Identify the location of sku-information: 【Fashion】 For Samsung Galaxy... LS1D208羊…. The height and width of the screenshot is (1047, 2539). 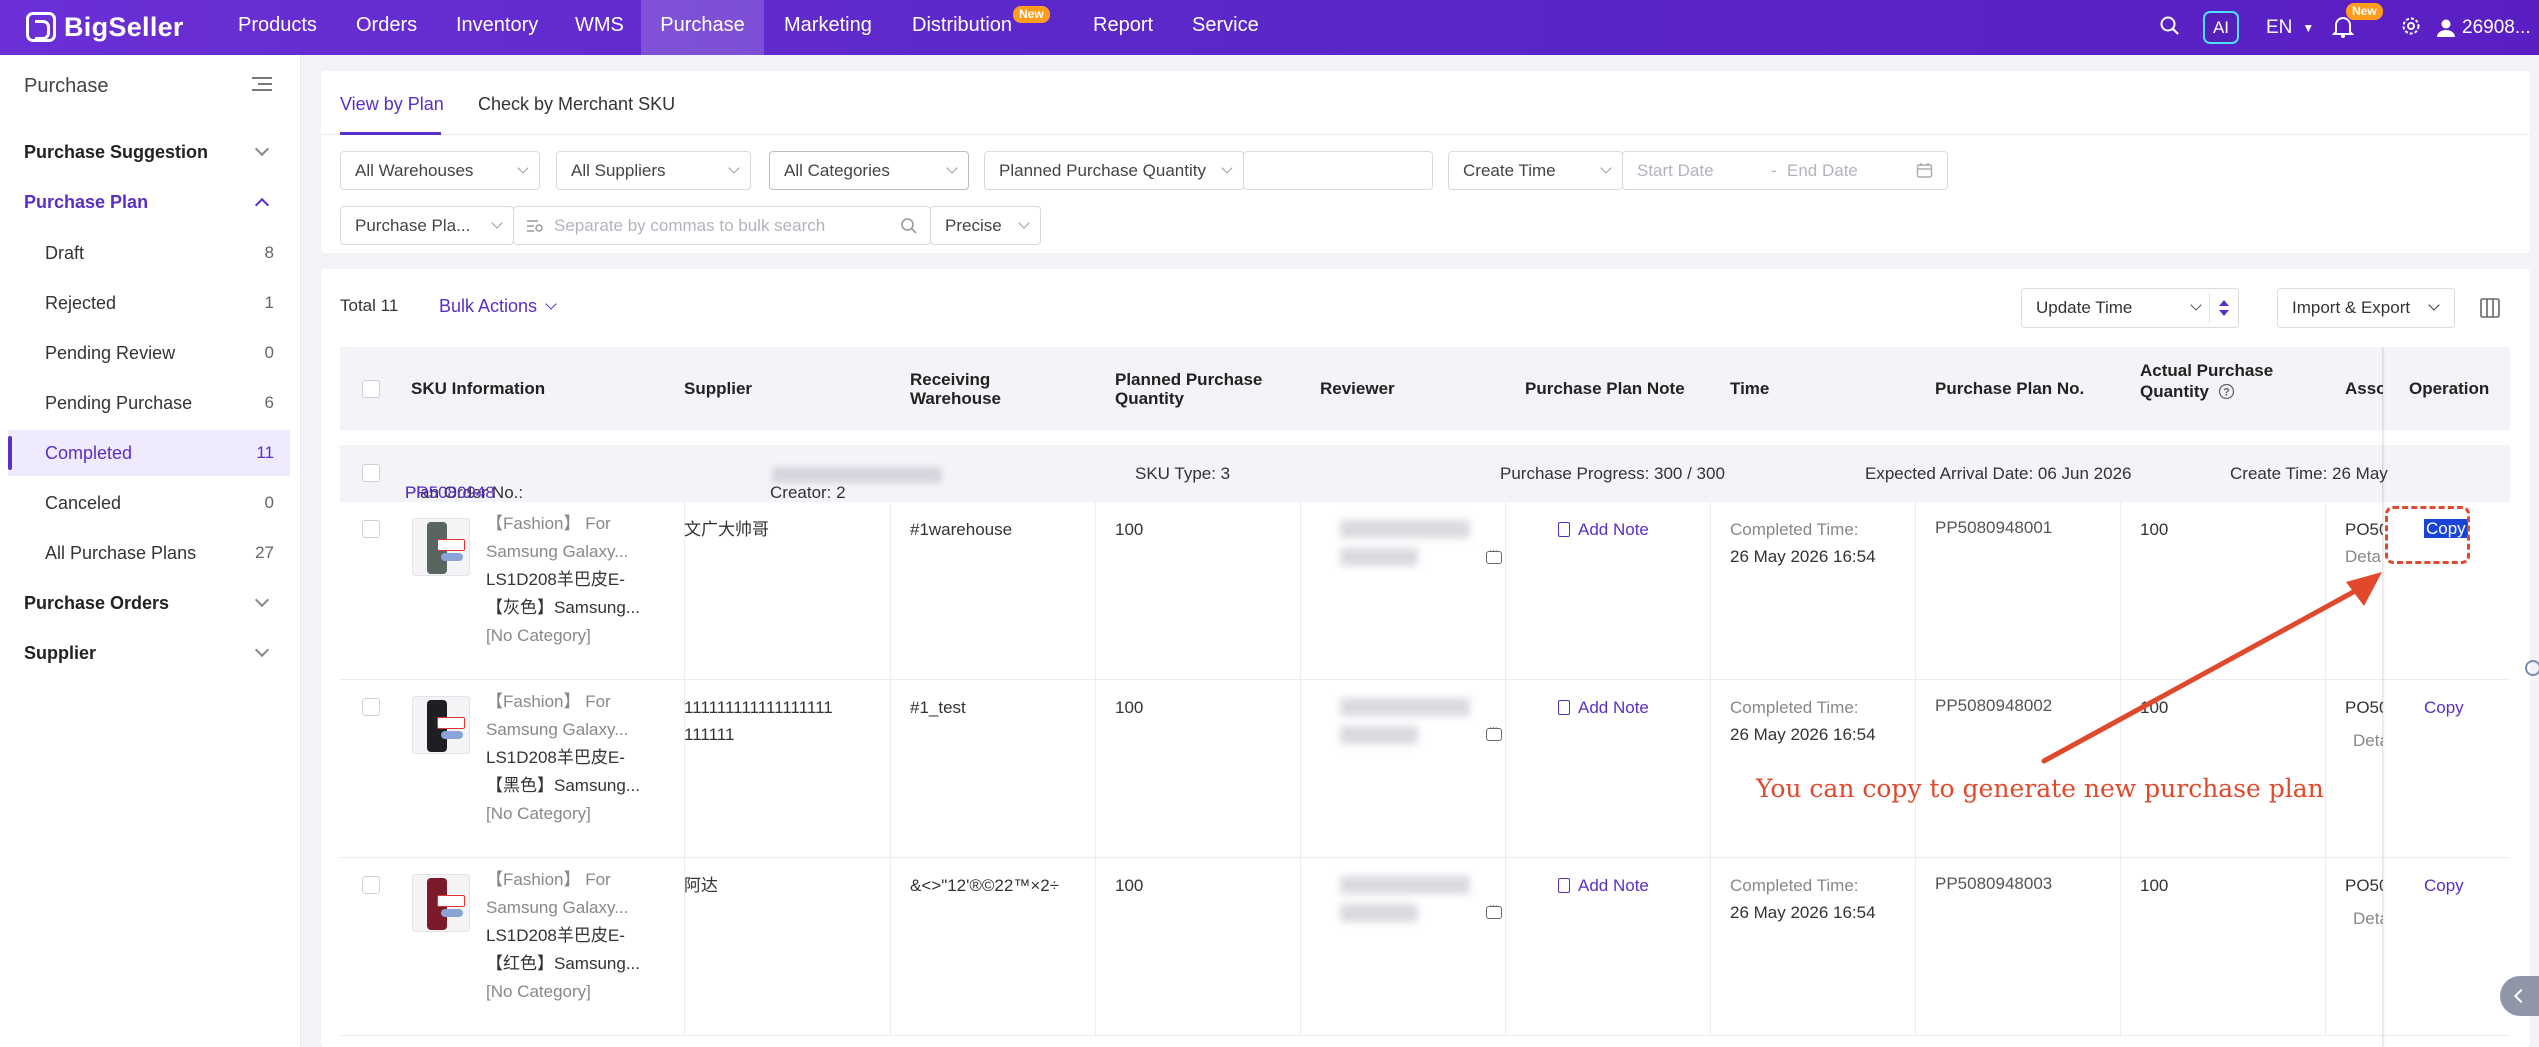
(571, 758).